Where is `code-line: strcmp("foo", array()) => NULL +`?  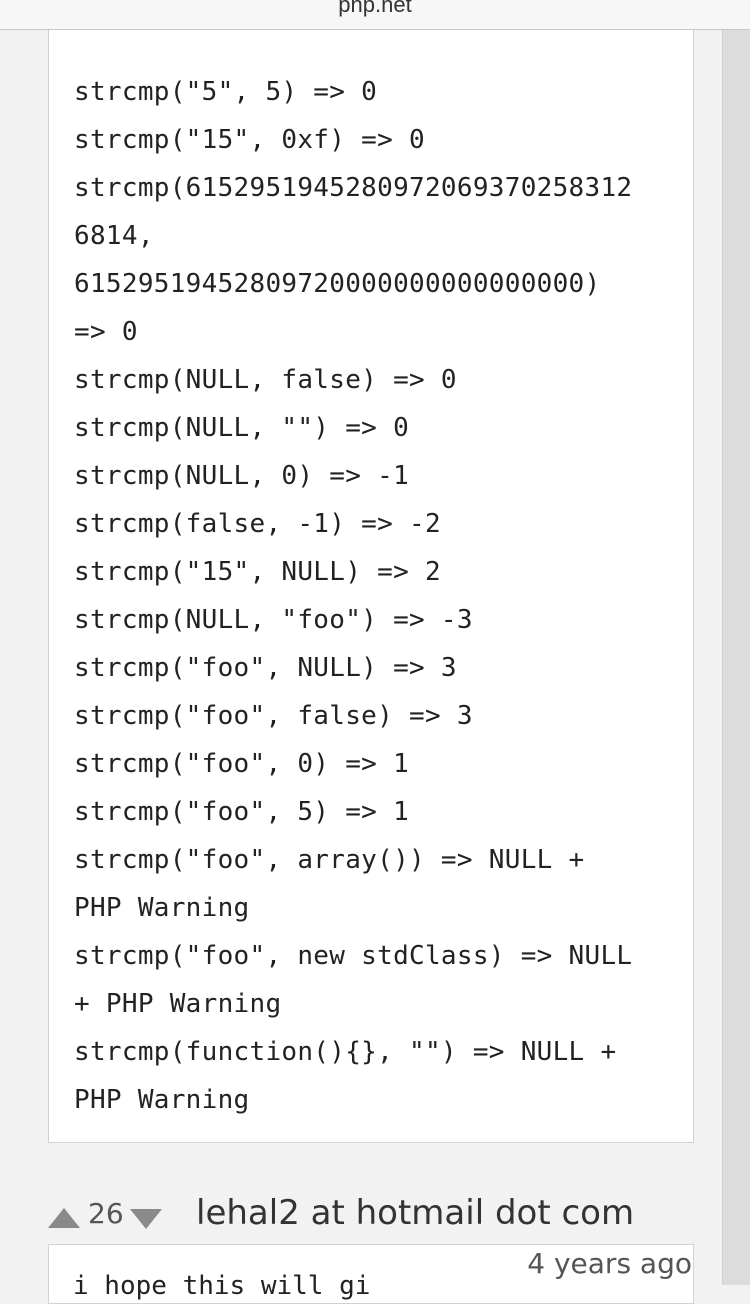 code-line: strcmp("foo", array()) => NULL + is located at coordinates (329, 860).